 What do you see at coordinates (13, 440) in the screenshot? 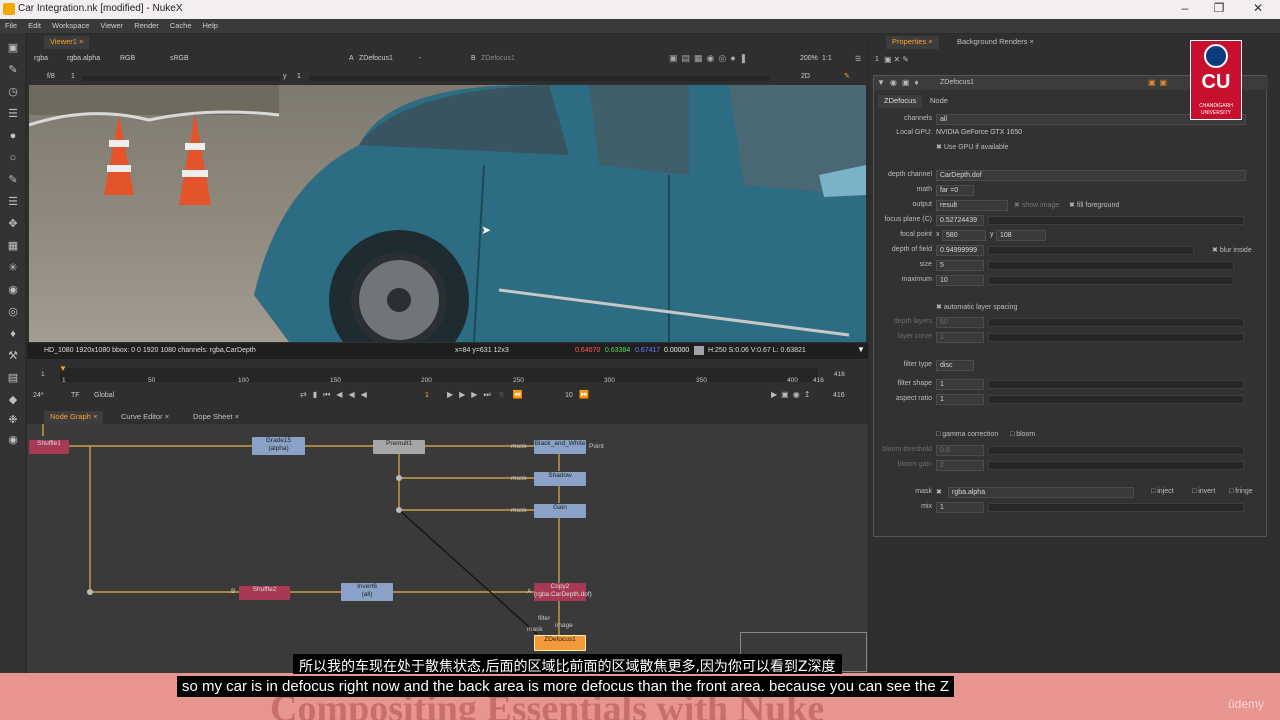
I see `cara-tool-icon: ◉` at bounding box center [13, 440].